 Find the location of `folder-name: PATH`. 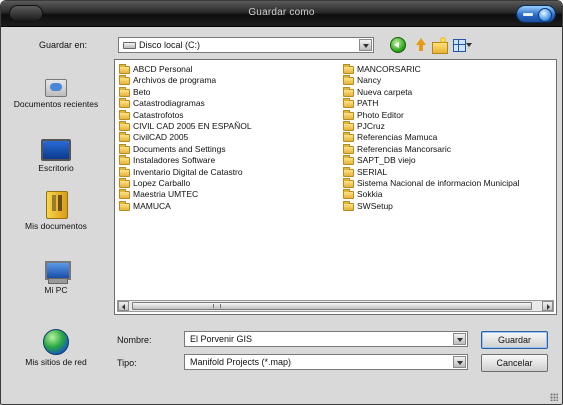

folder-name: PATH is located at coordinates (368, 103).